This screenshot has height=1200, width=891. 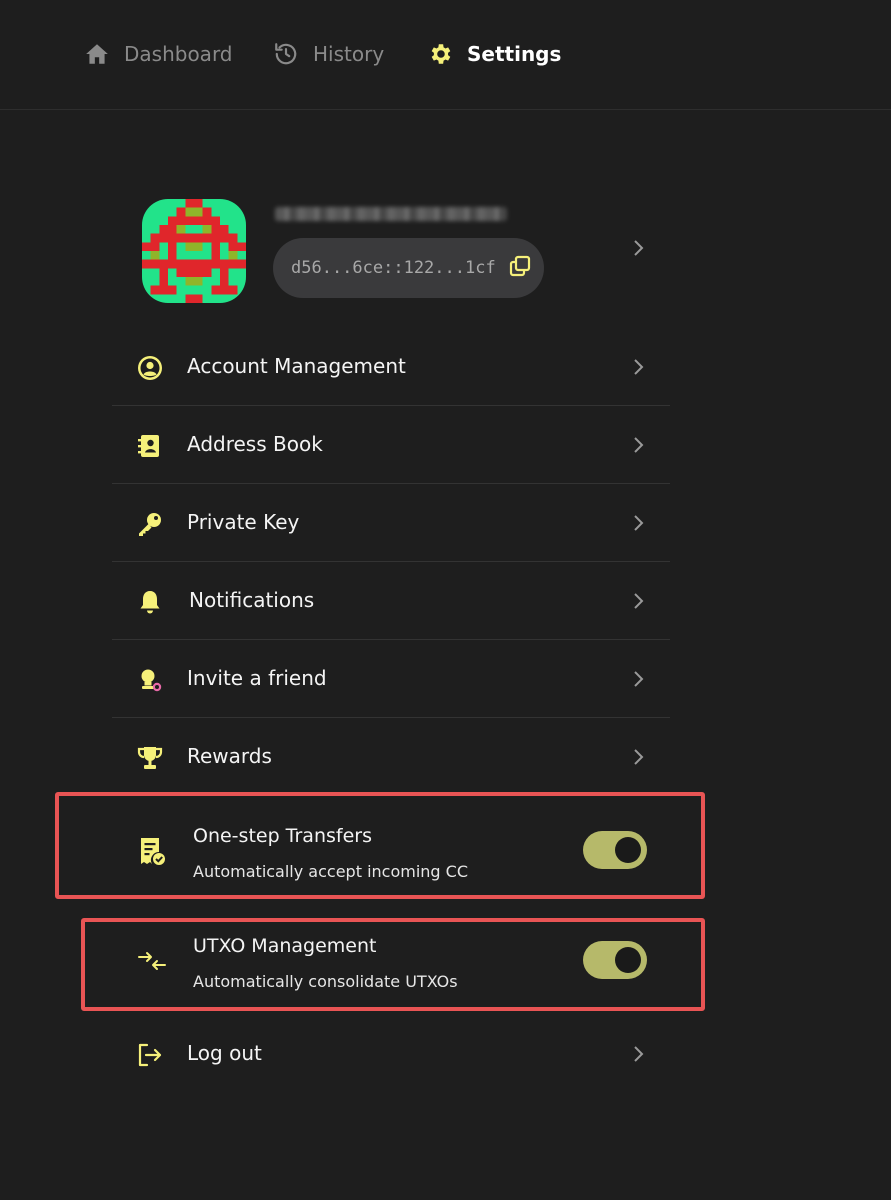 I want to click on nav-settings: Settings, so click(x=494, y=54).